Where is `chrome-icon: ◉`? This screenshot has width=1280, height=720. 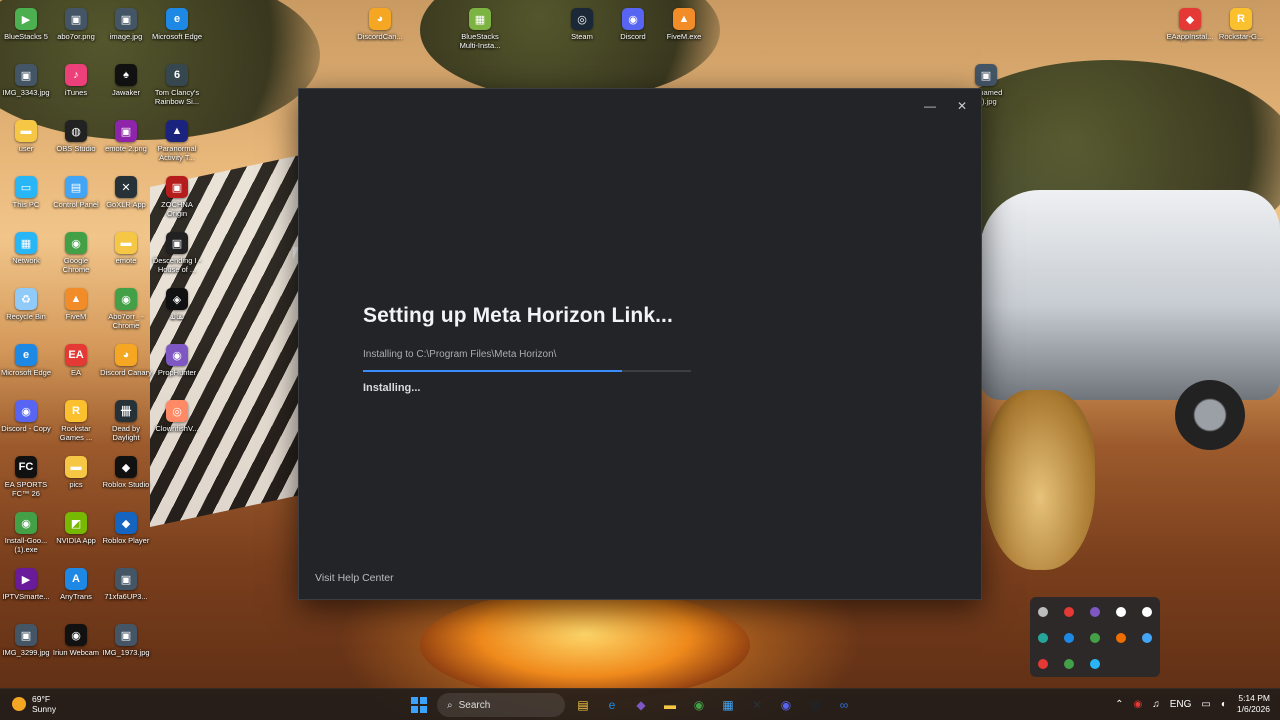
chrome-icon: ◉ is located at coordinates (699, 705).